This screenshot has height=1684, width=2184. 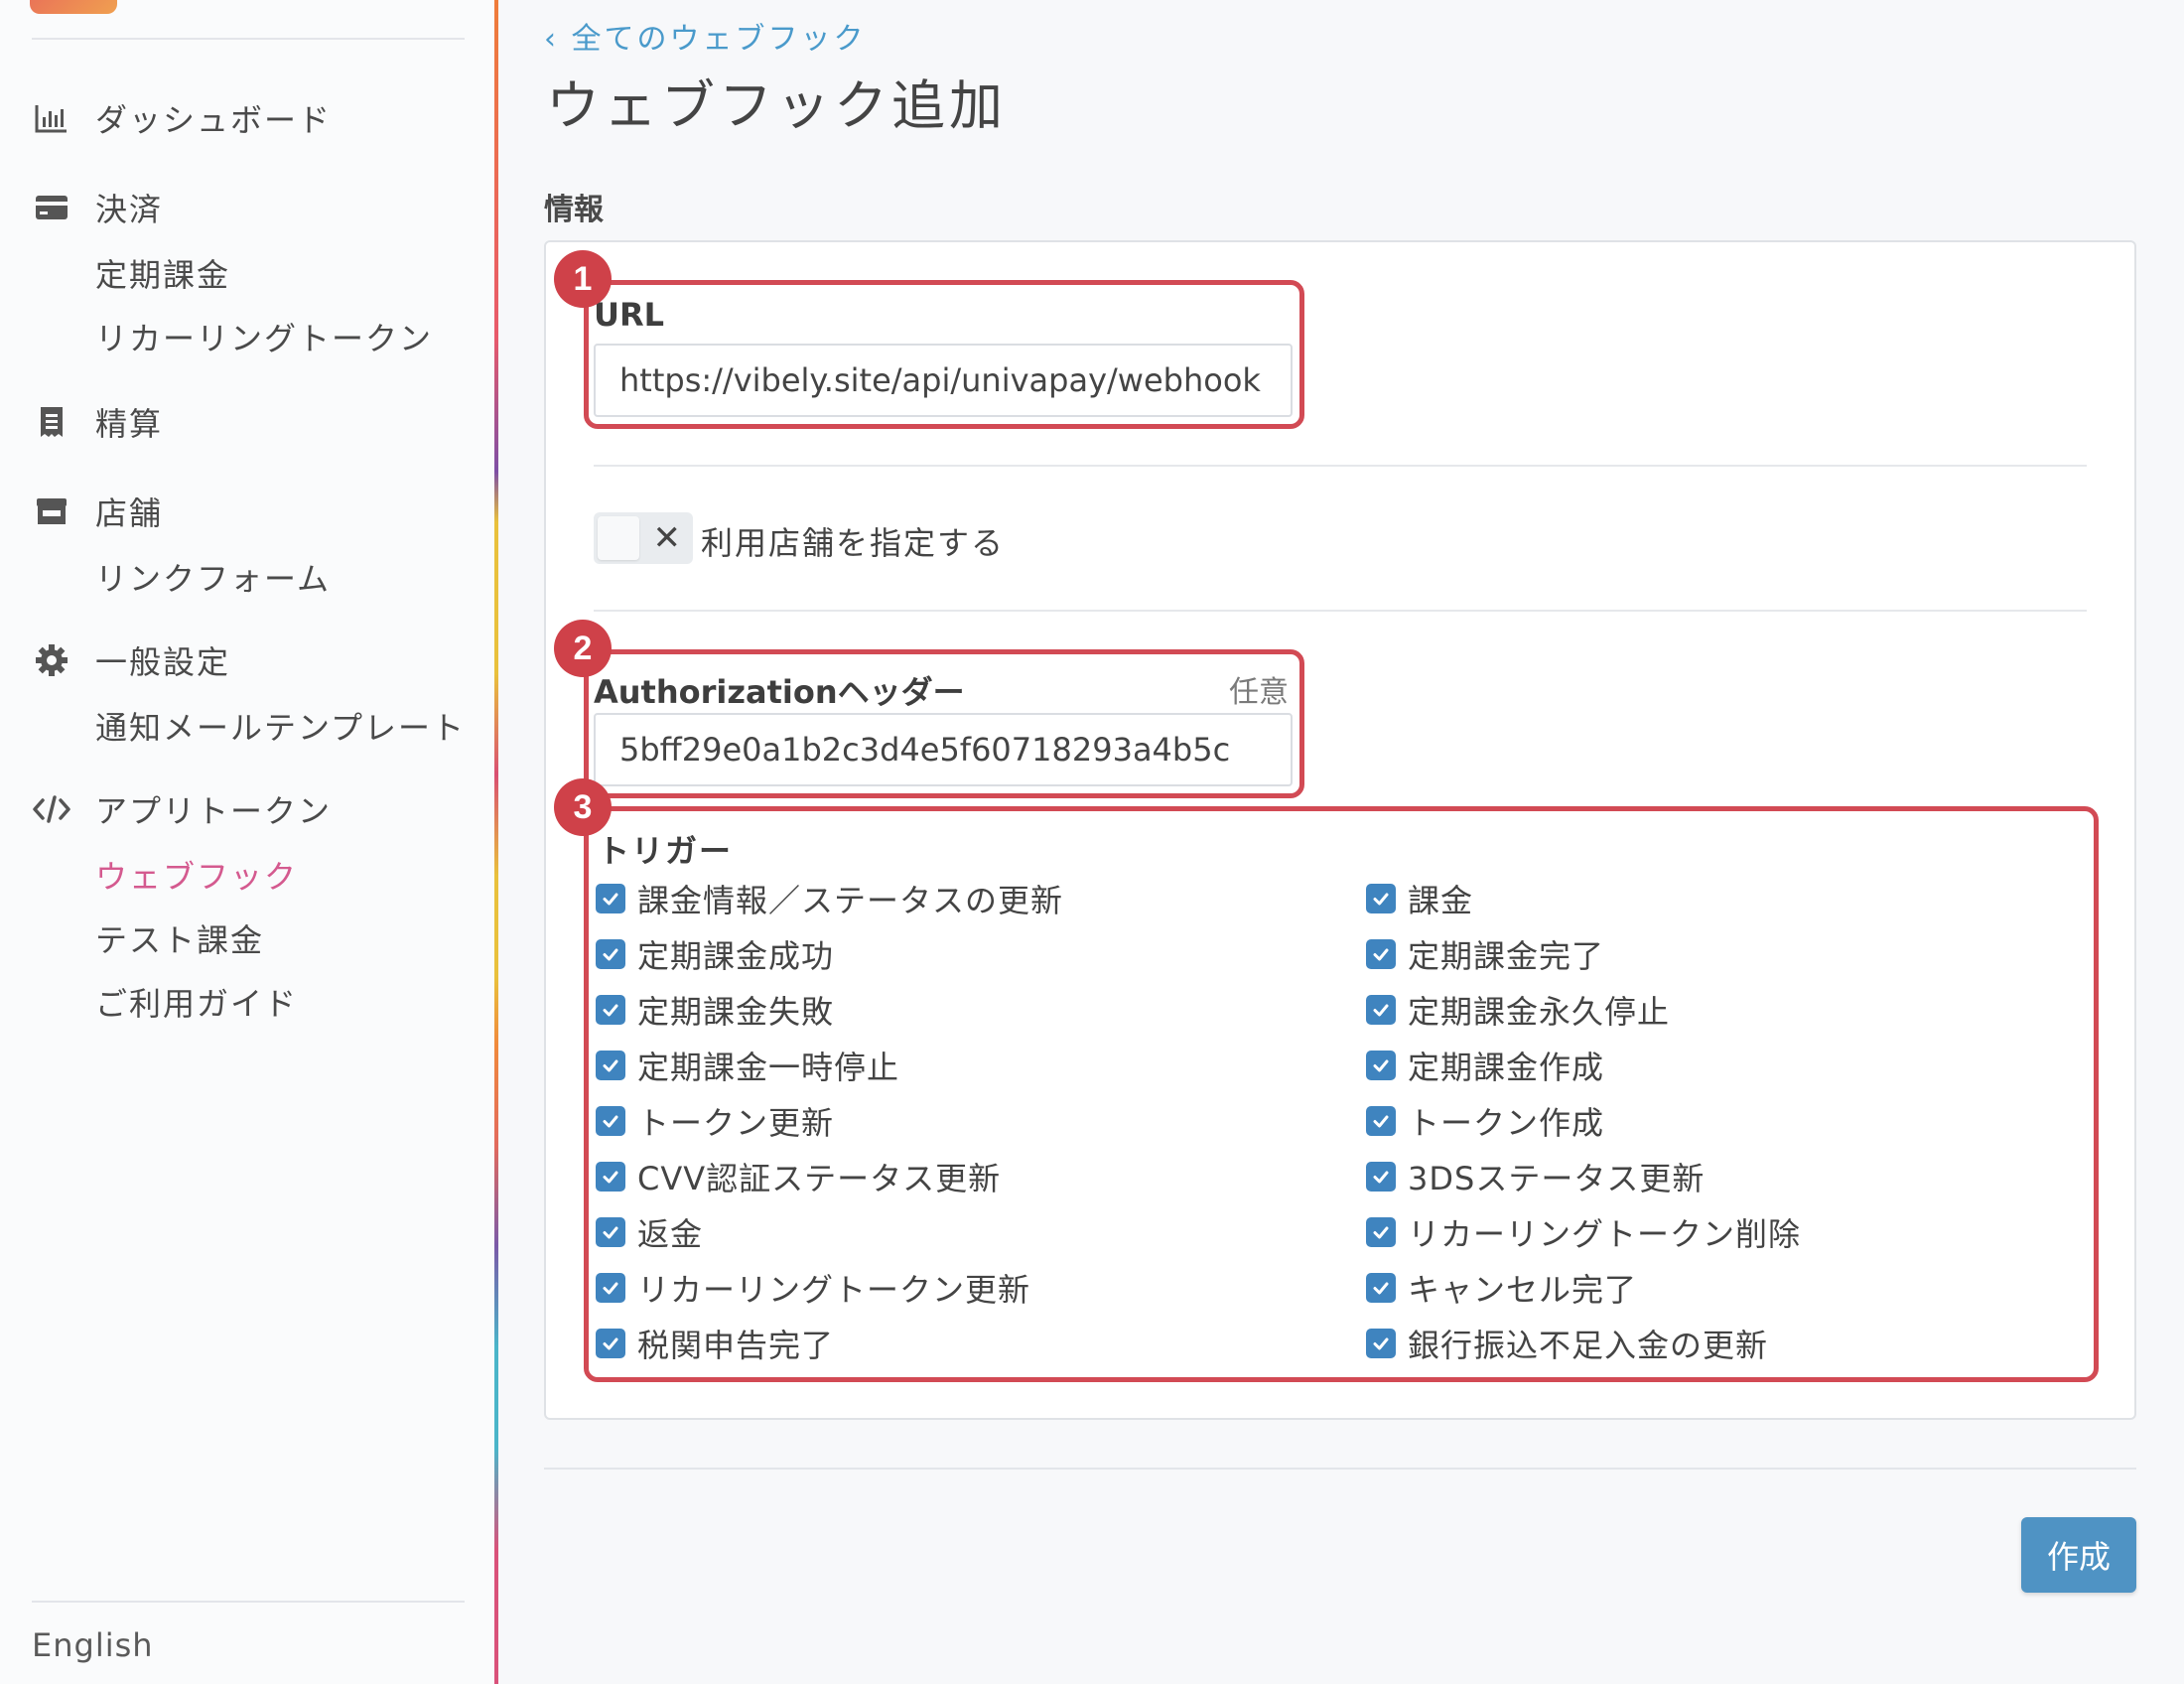 What do you see at coordinates (129, 513) in the screenshot?
I see `sidebar-item-label: 店舗` at bounding box center [129, 513].